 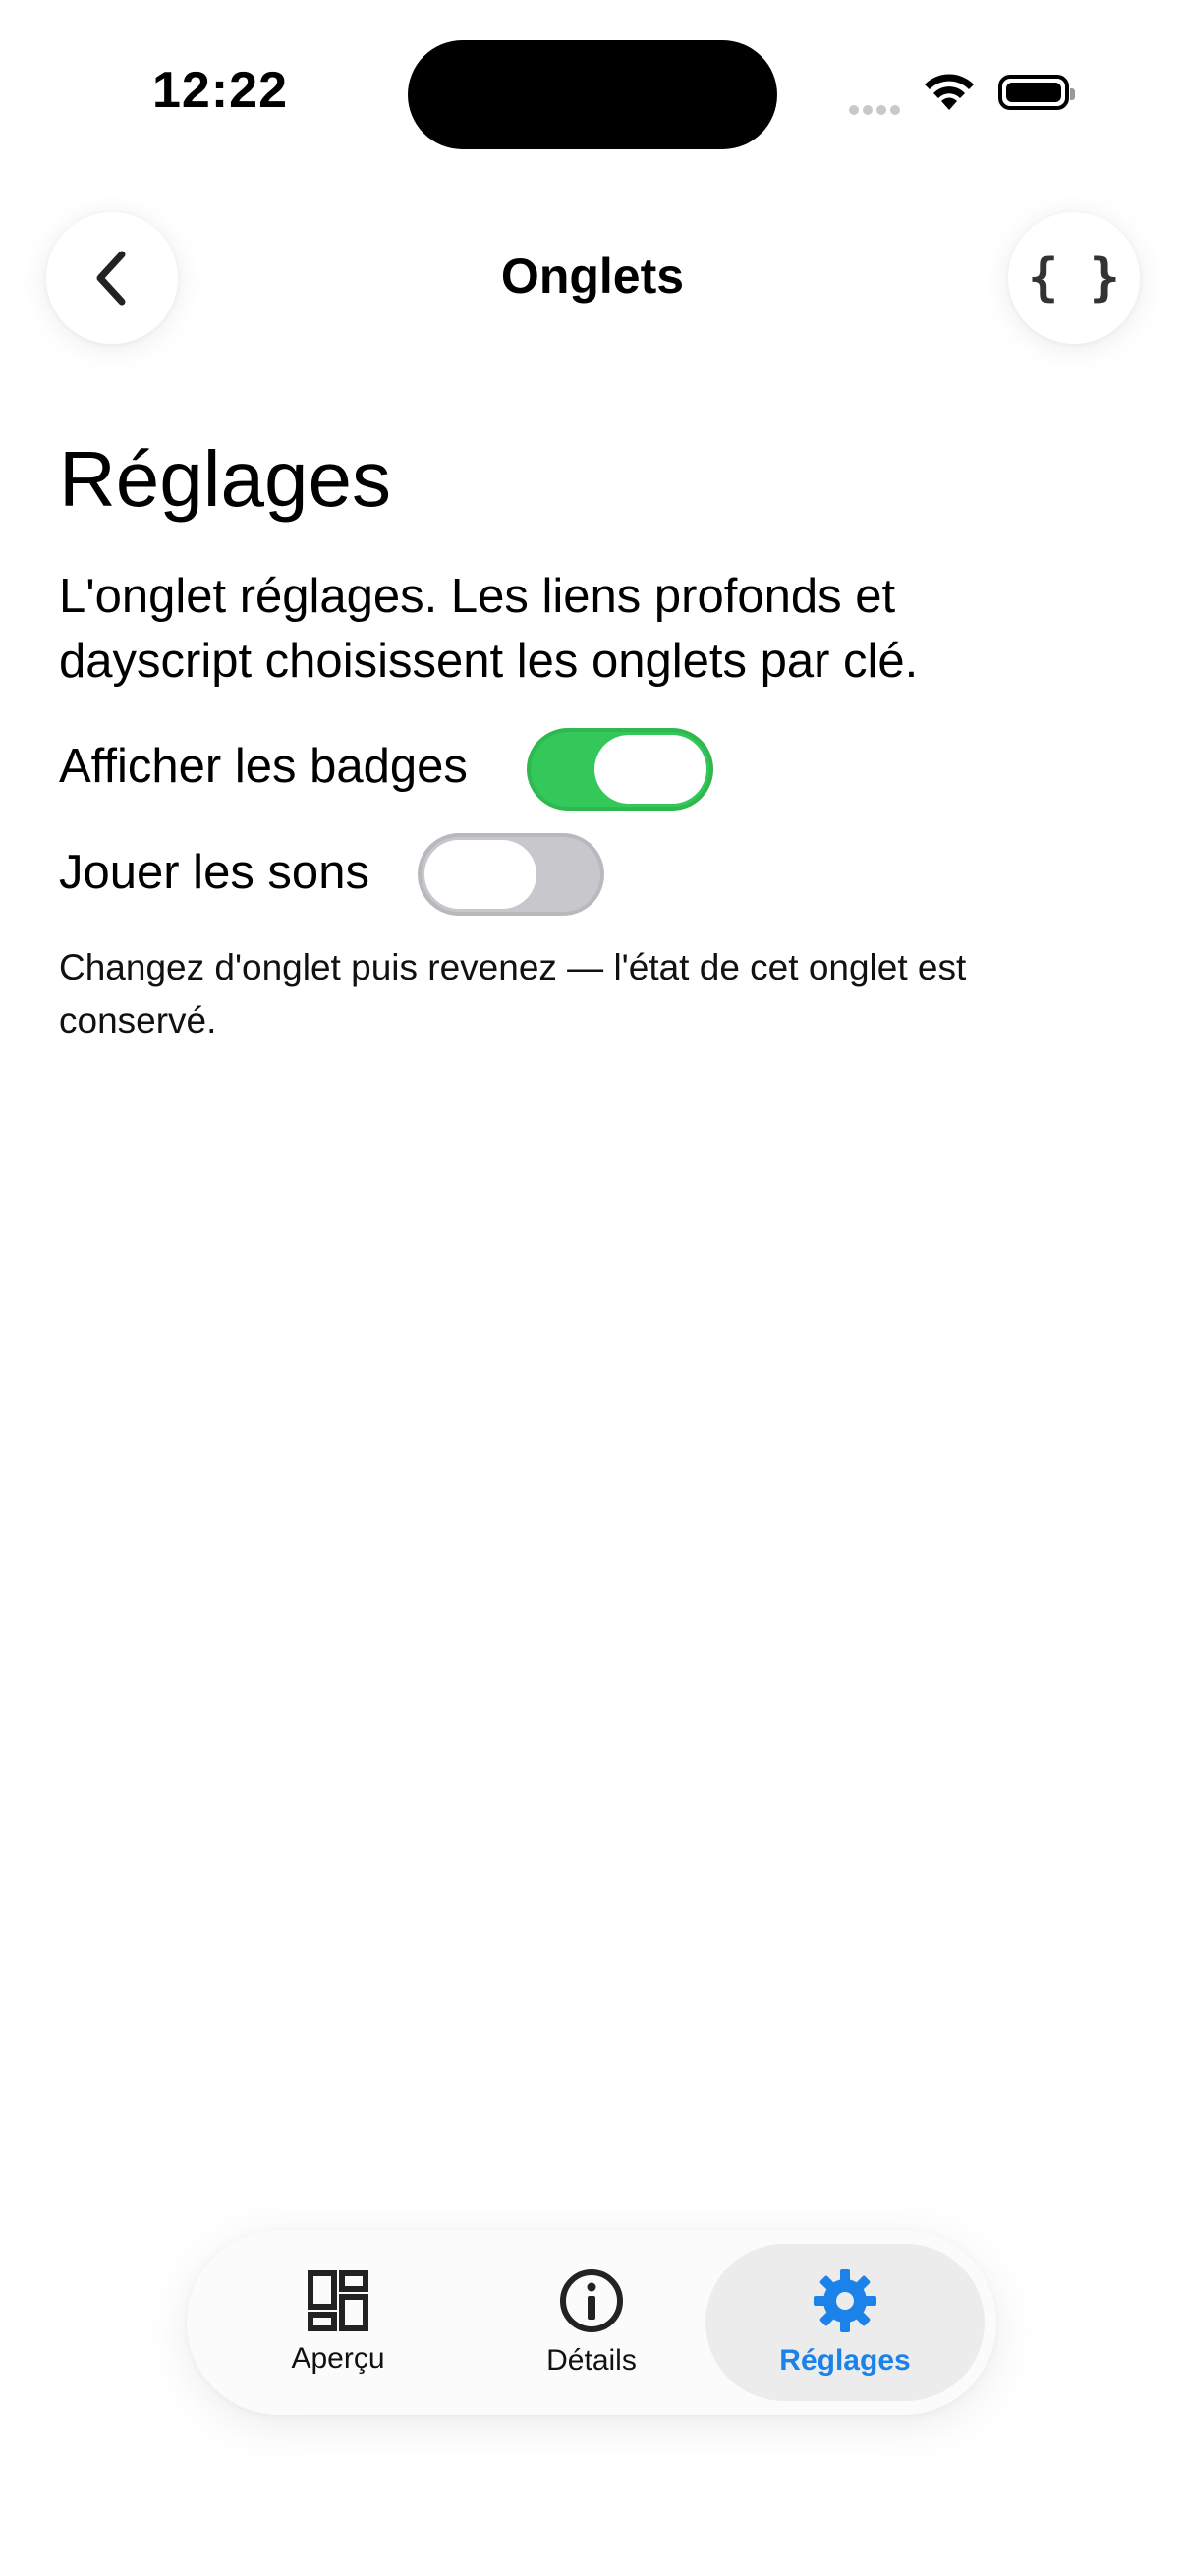 What do you see at coordinates (592, 94) in the screenshot?
I see `dynamic-island` at bounding box center [592, 94].